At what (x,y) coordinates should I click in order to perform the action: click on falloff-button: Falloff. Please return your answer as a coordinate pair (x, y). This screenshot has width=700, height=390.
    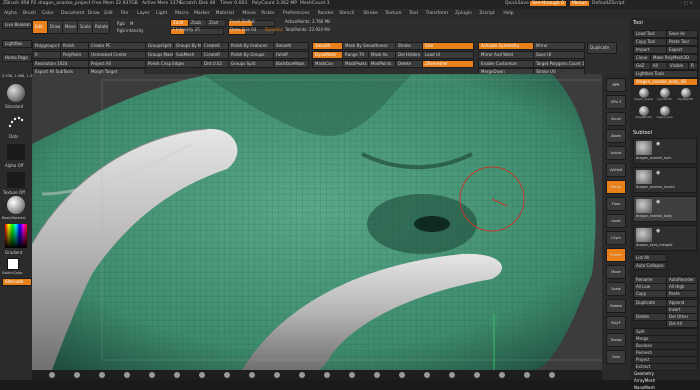
    Looking at the image, I should click on (291, 55).